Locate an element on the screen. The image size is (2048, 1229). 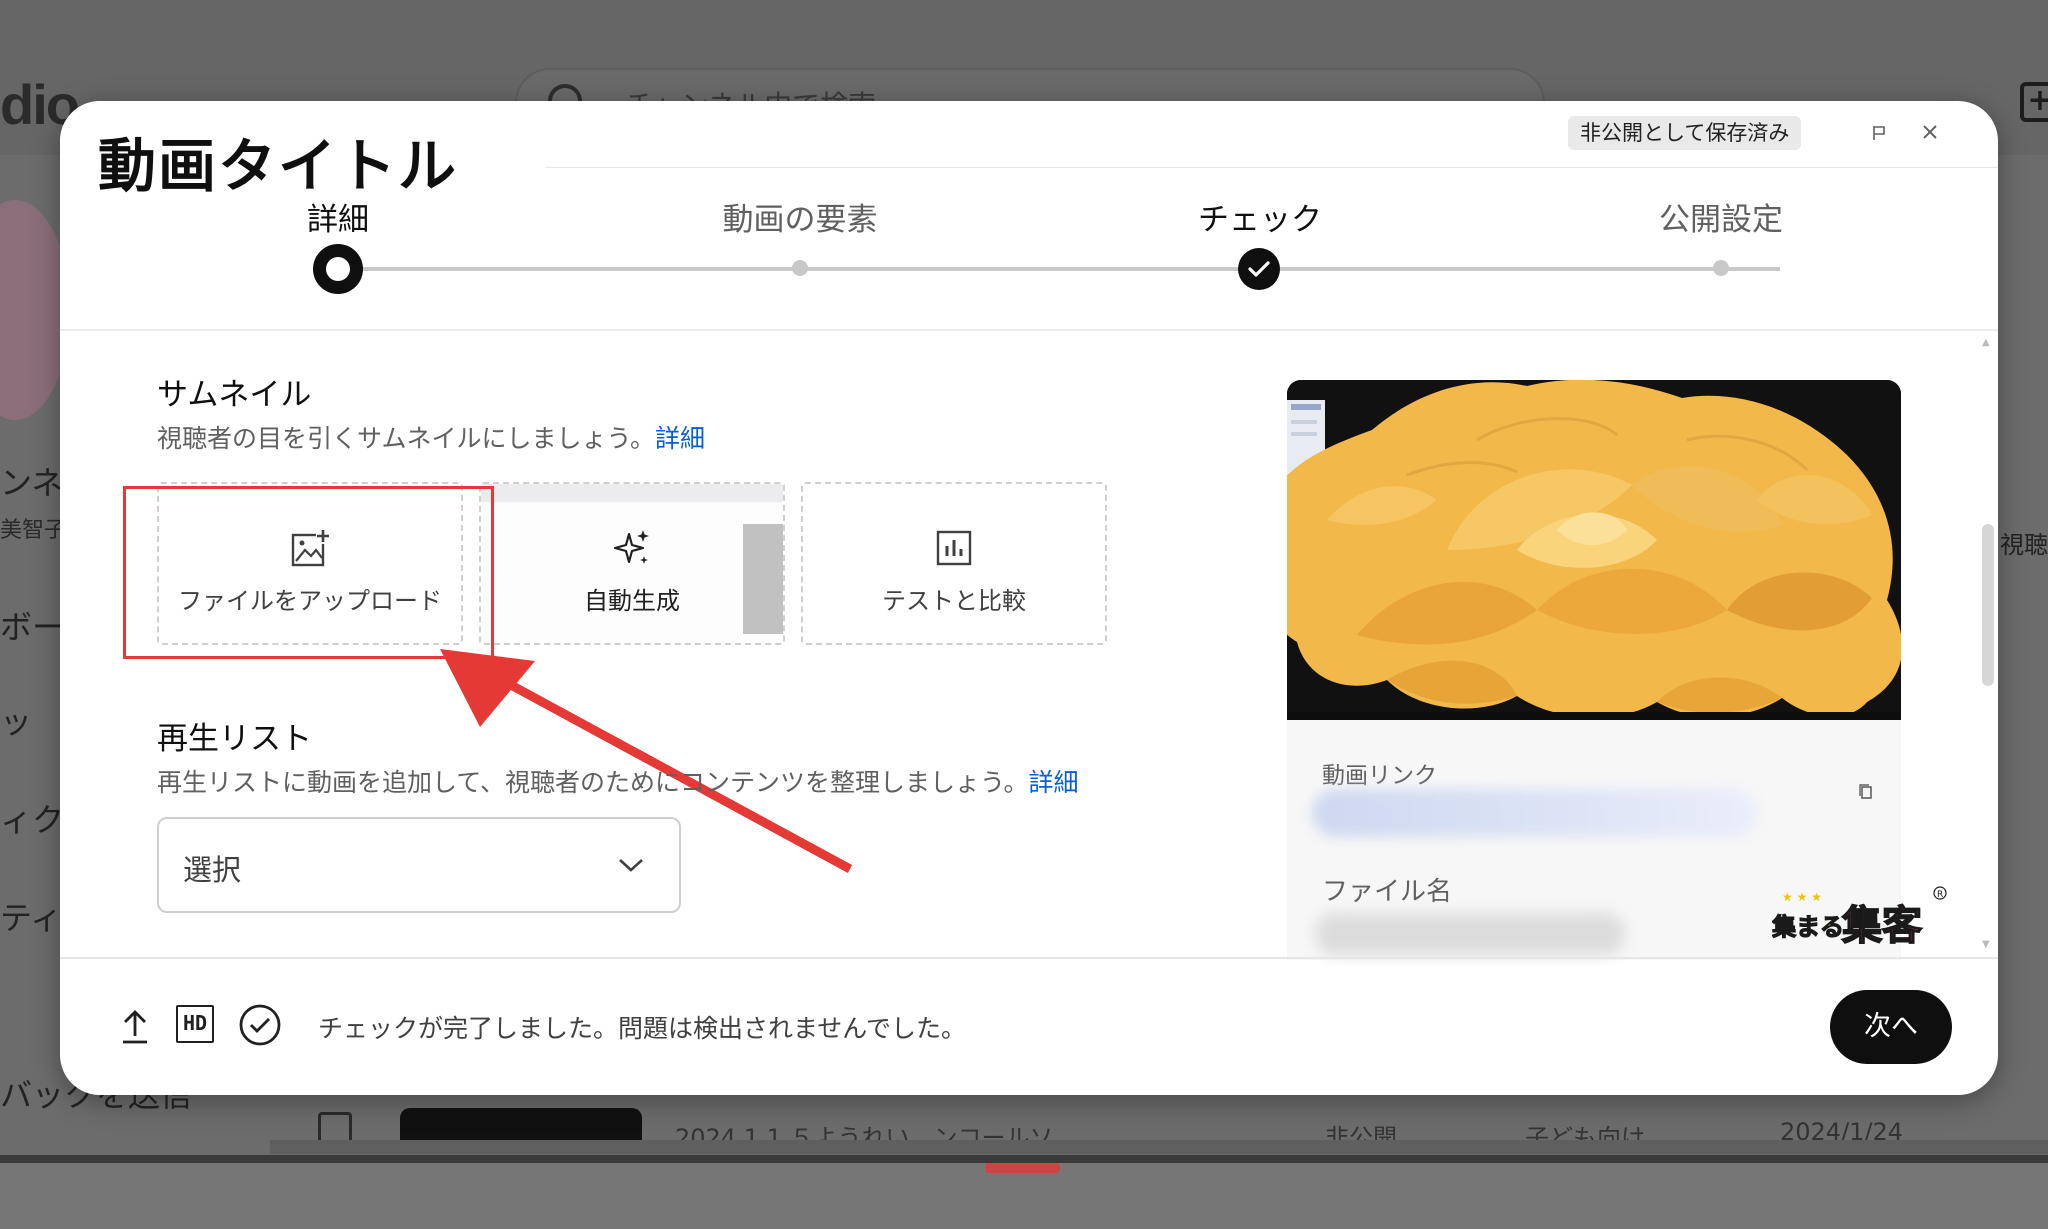
playlist-select: 選択 is located at coordinates (419, 865).